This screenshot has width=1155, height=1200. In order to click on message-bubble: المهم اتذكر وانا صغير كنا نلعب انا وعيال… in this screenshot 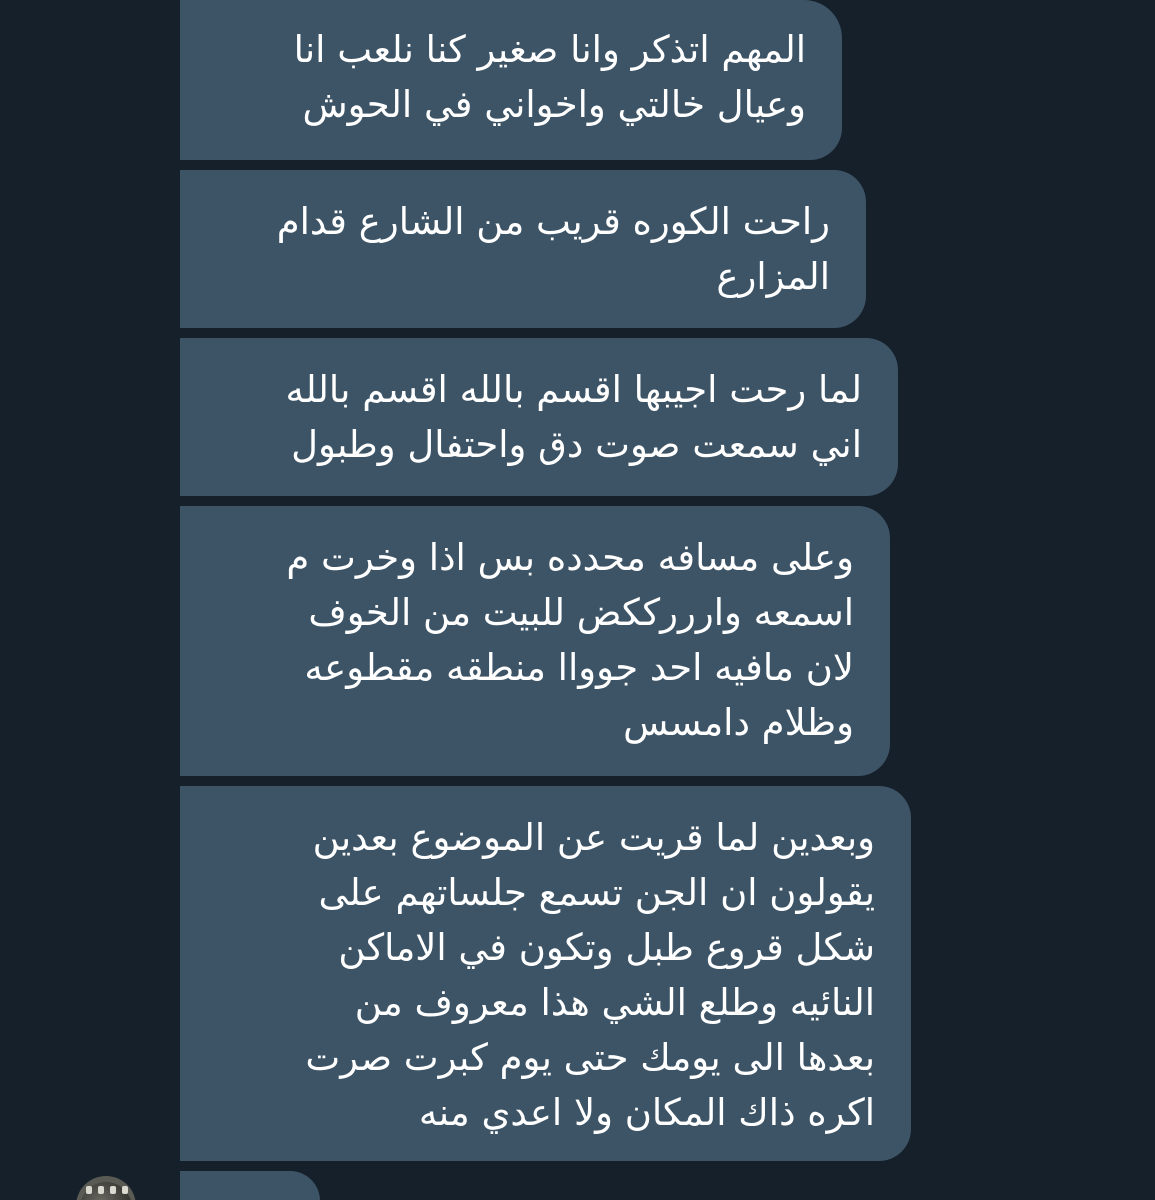, I will do `click(511, 80)`.